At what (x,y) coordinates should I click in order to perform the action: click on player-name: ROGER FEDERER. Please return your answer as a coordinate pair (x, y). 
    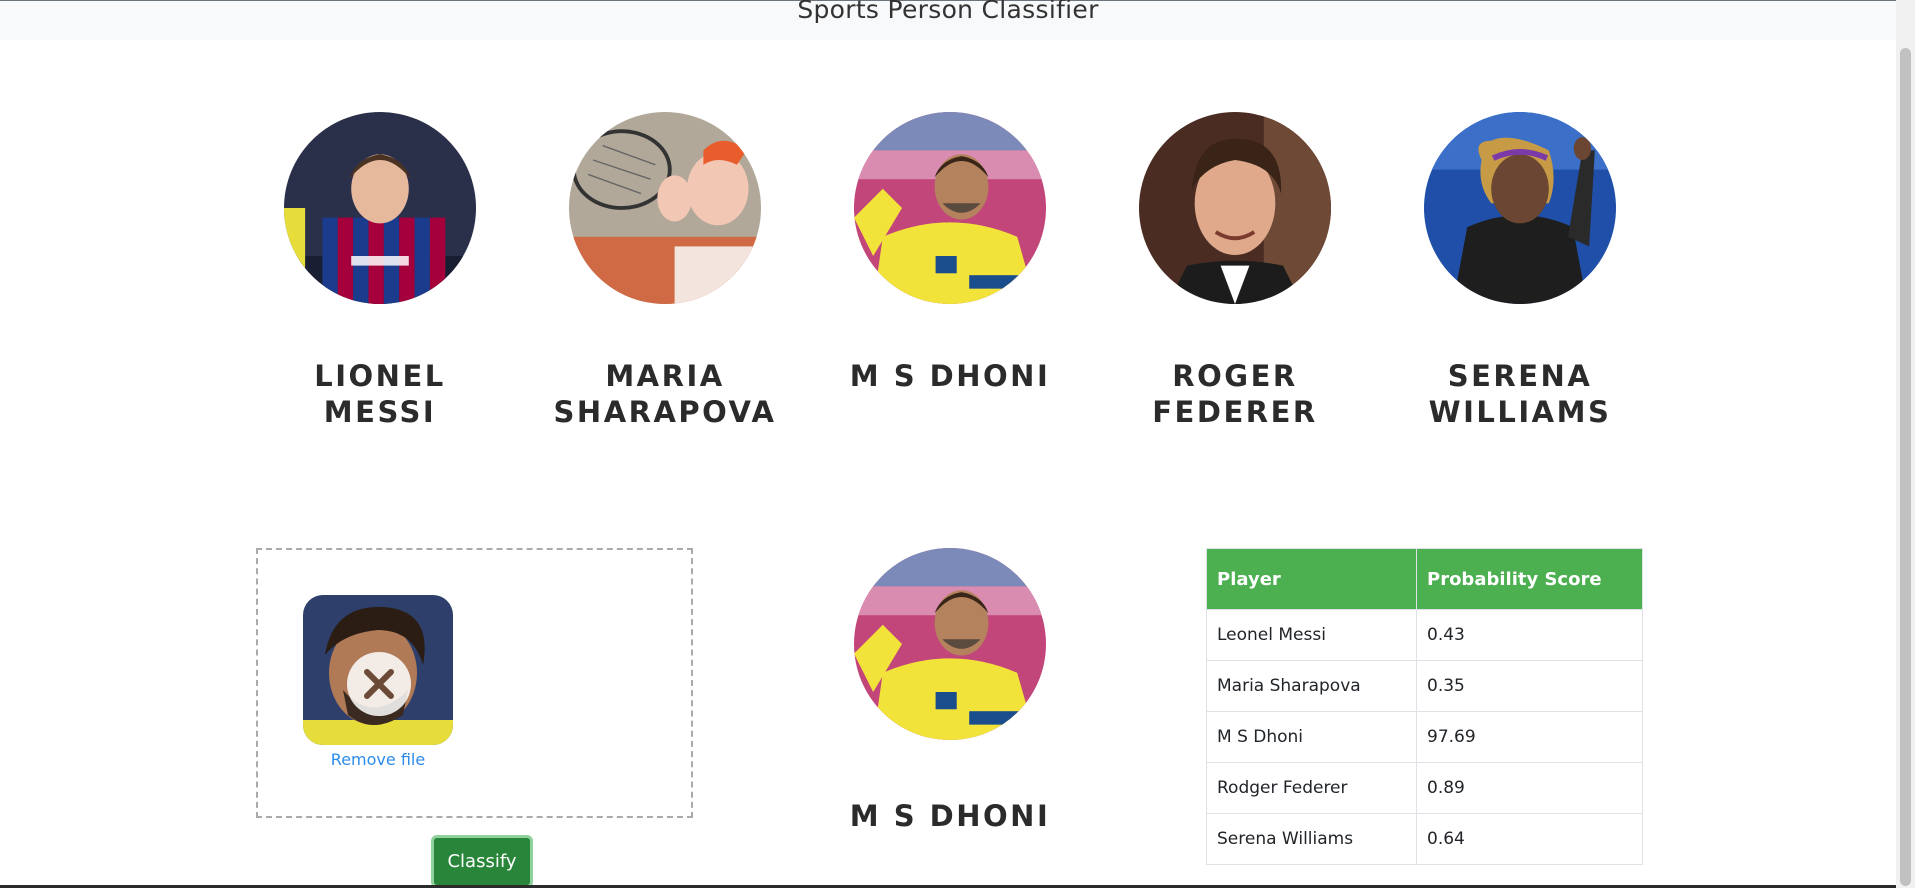
    Looking at the image, I should click on (1235, 394).